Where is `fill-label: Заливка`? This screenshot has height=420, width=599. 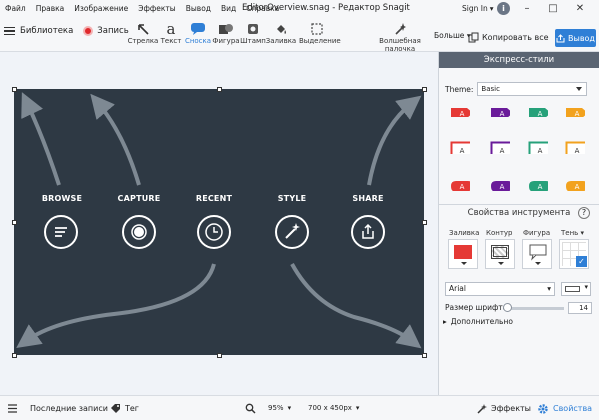 fill-label: Заливка is located at coordinates (464, 233).